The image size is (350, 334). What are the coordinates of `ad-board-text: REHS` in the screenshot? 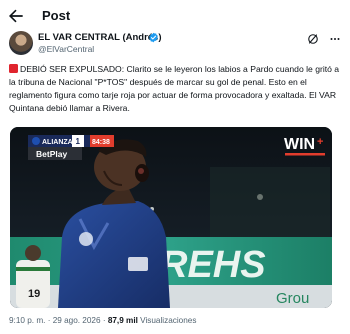 It's located at (213, 265).